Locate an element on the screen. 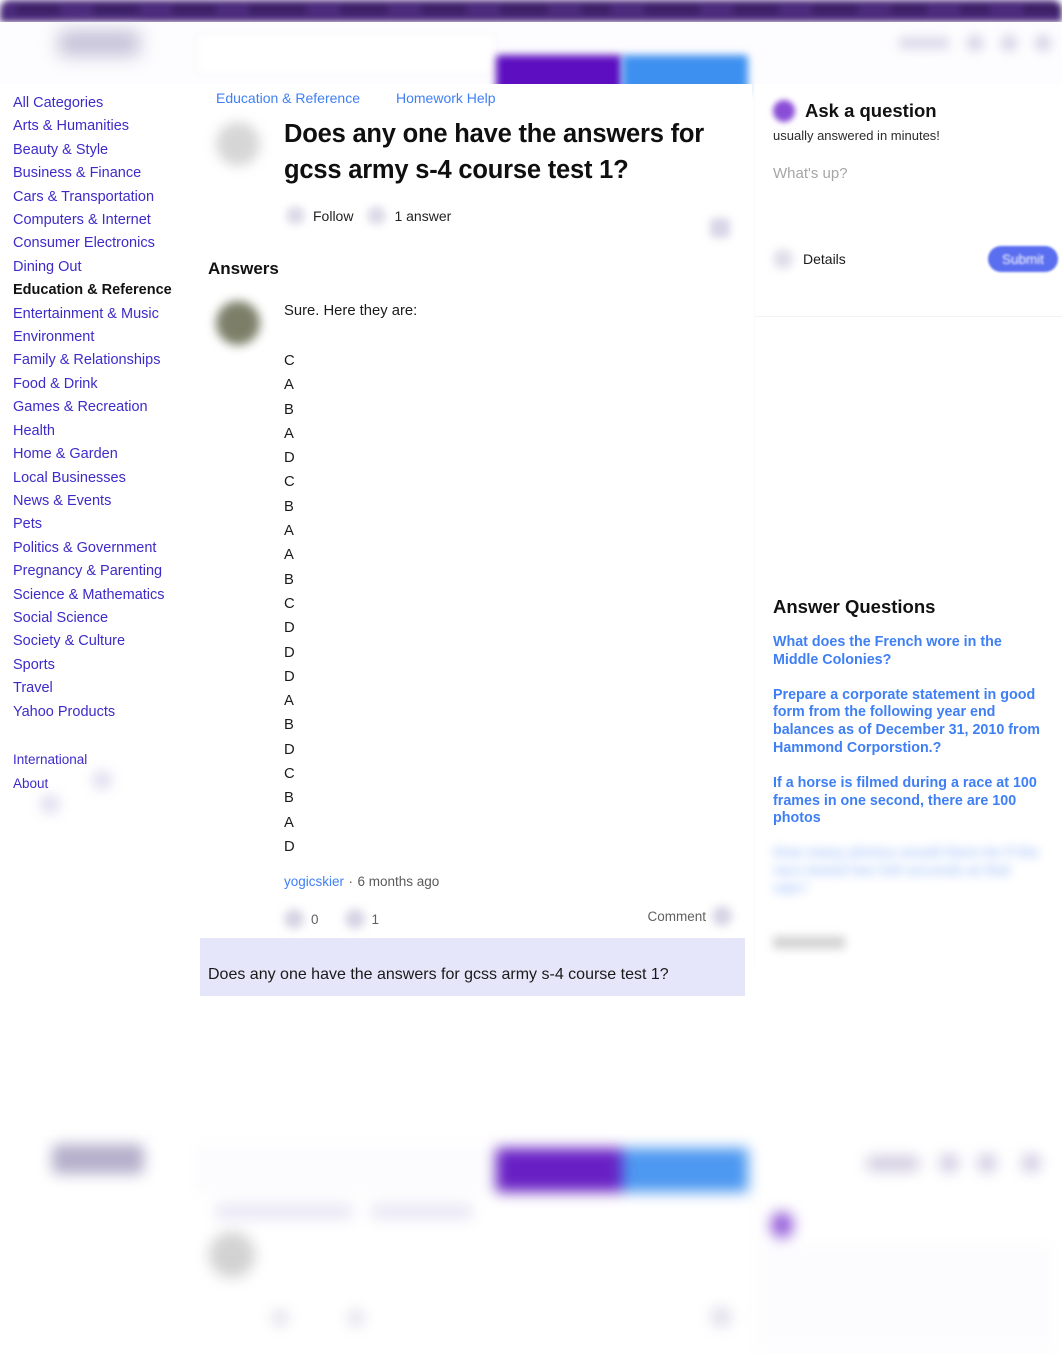 The width and height of the screenshot is (1062, 1355). downvote-button: 1 is located at coordinates (362, 919).